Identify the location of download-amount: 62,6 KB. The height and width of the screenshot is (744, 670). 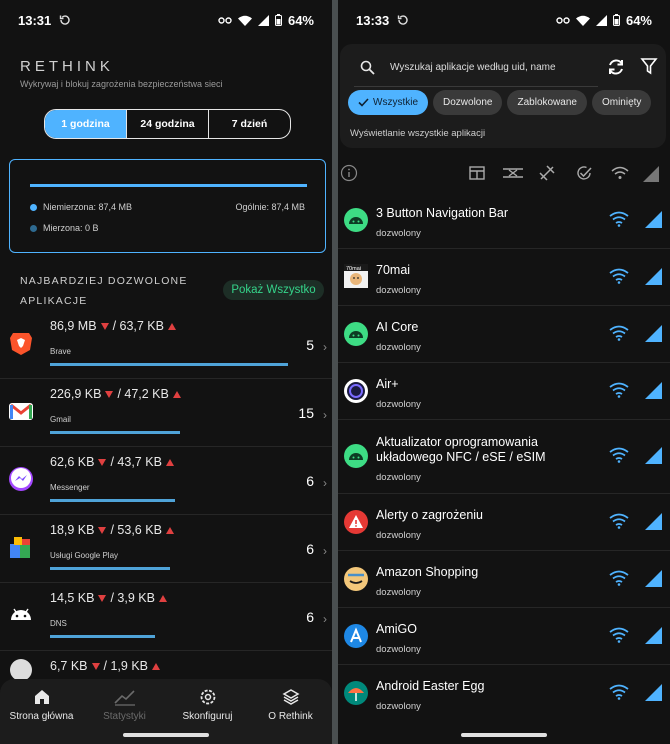
(72, 462).